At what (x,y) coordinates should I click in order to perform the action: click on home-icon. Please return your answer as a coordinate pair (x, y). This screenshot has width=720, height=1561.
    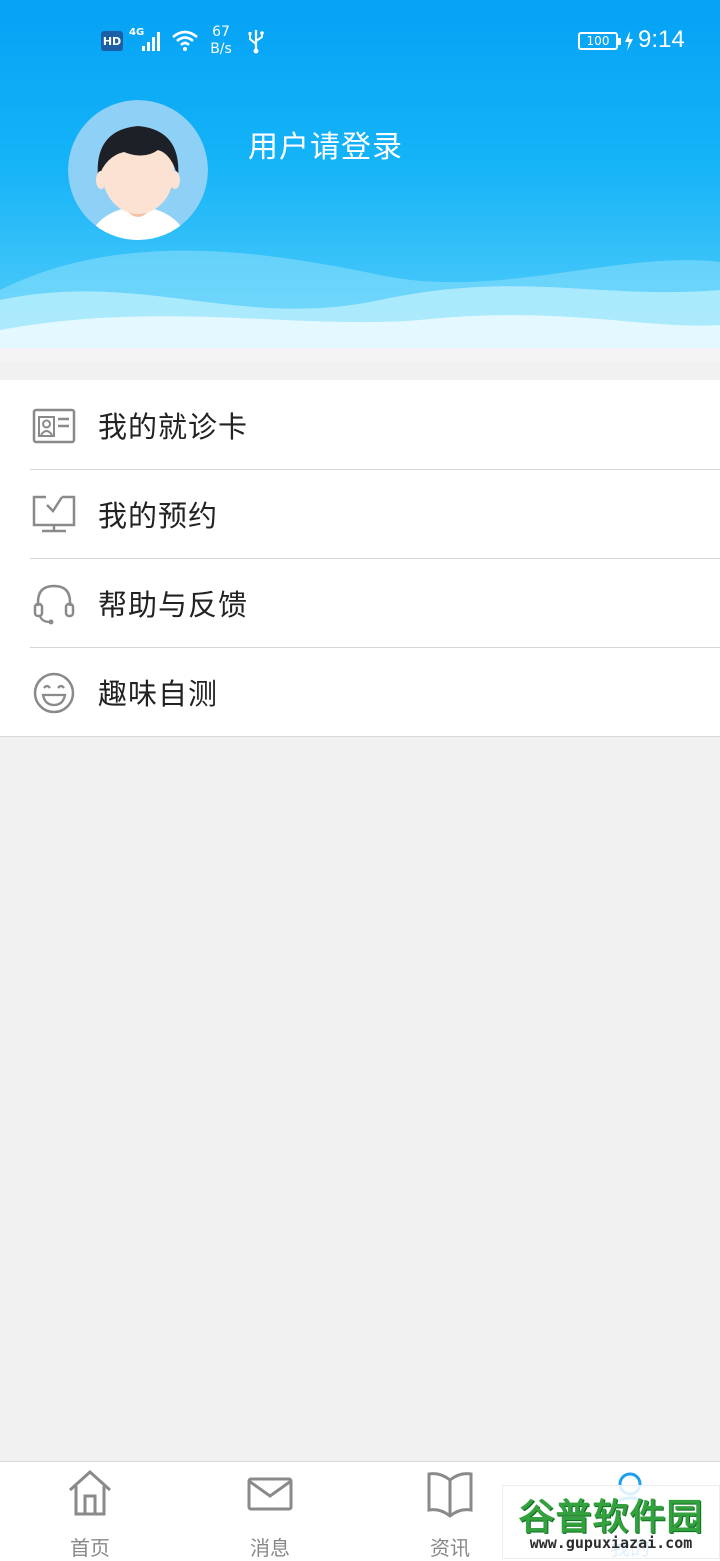
    Looking at the image, I should click on (90, 1492).